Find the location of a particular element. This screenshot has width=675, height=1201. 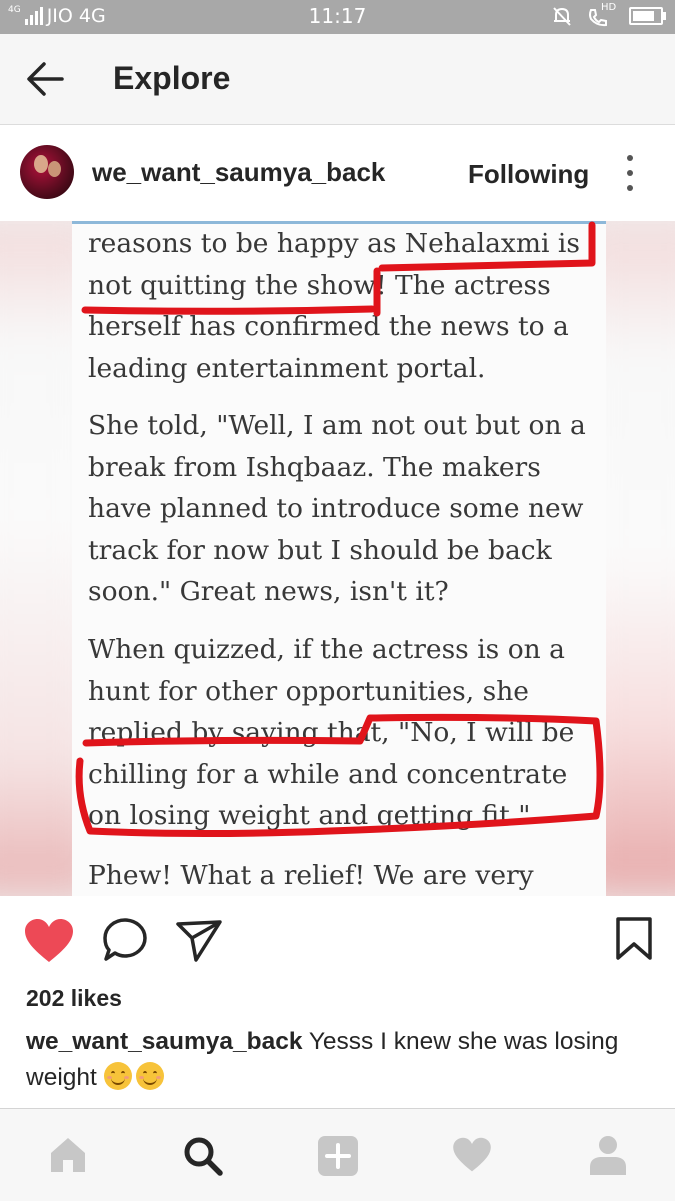

activity-heart-icon is located at coordinates (472, 1155).